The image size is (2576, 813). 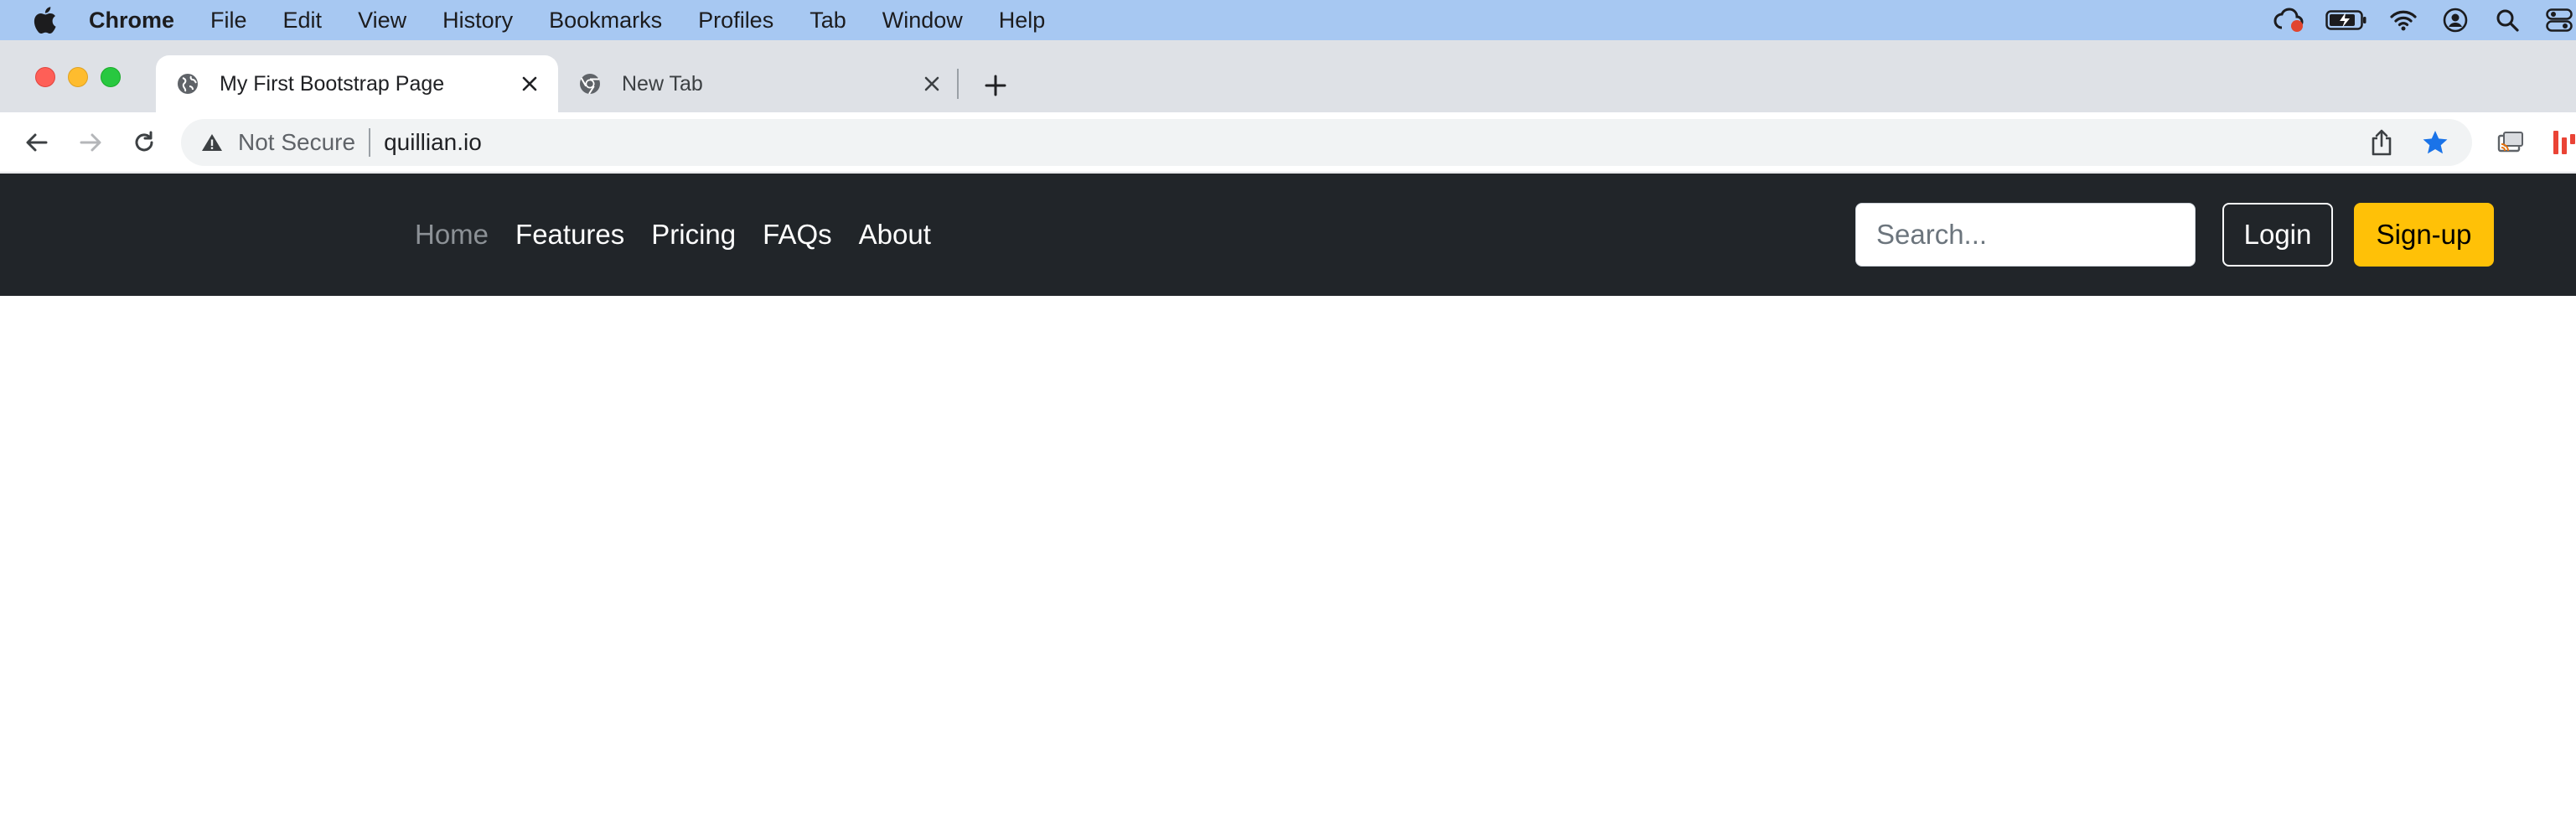 I want to click on menu-window: Window, so click(x=922, y=21).